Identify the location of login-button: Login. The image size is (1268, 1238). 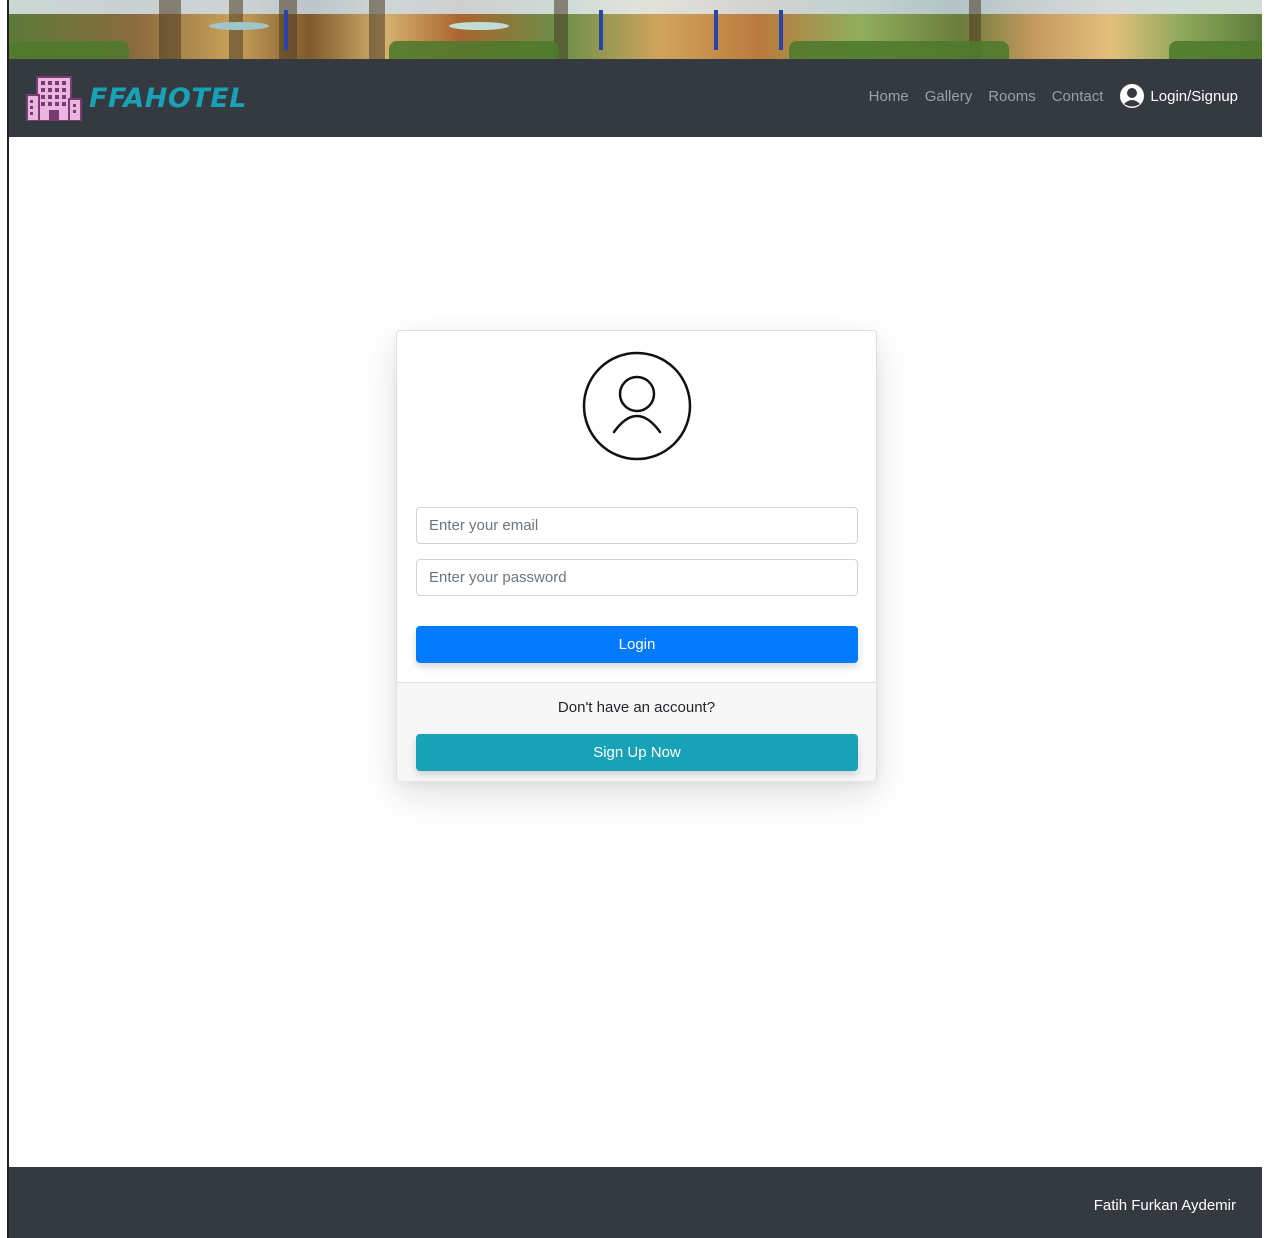
(637, 644).